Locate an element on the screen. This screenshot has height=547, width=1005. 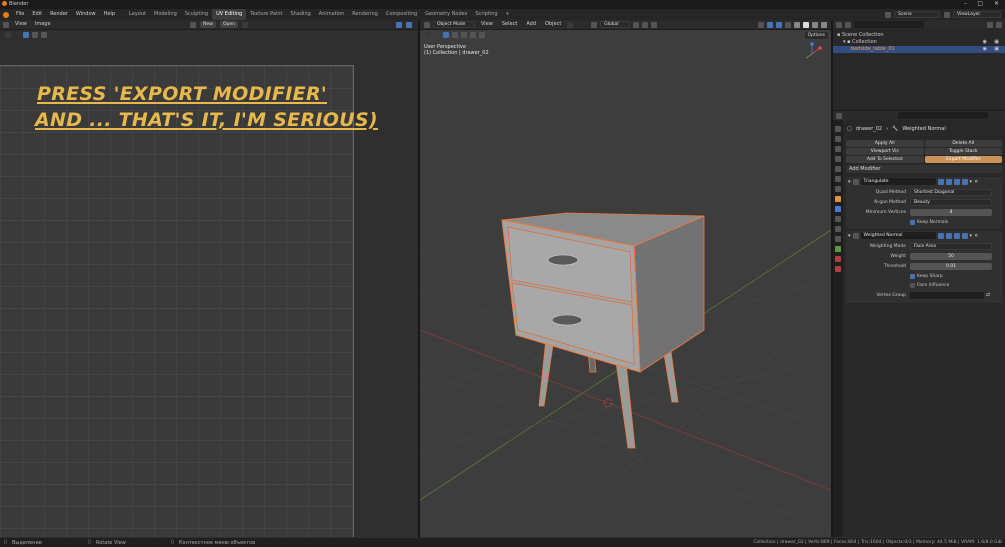
rendered-shading-icon is located at coordinates (824, 24).